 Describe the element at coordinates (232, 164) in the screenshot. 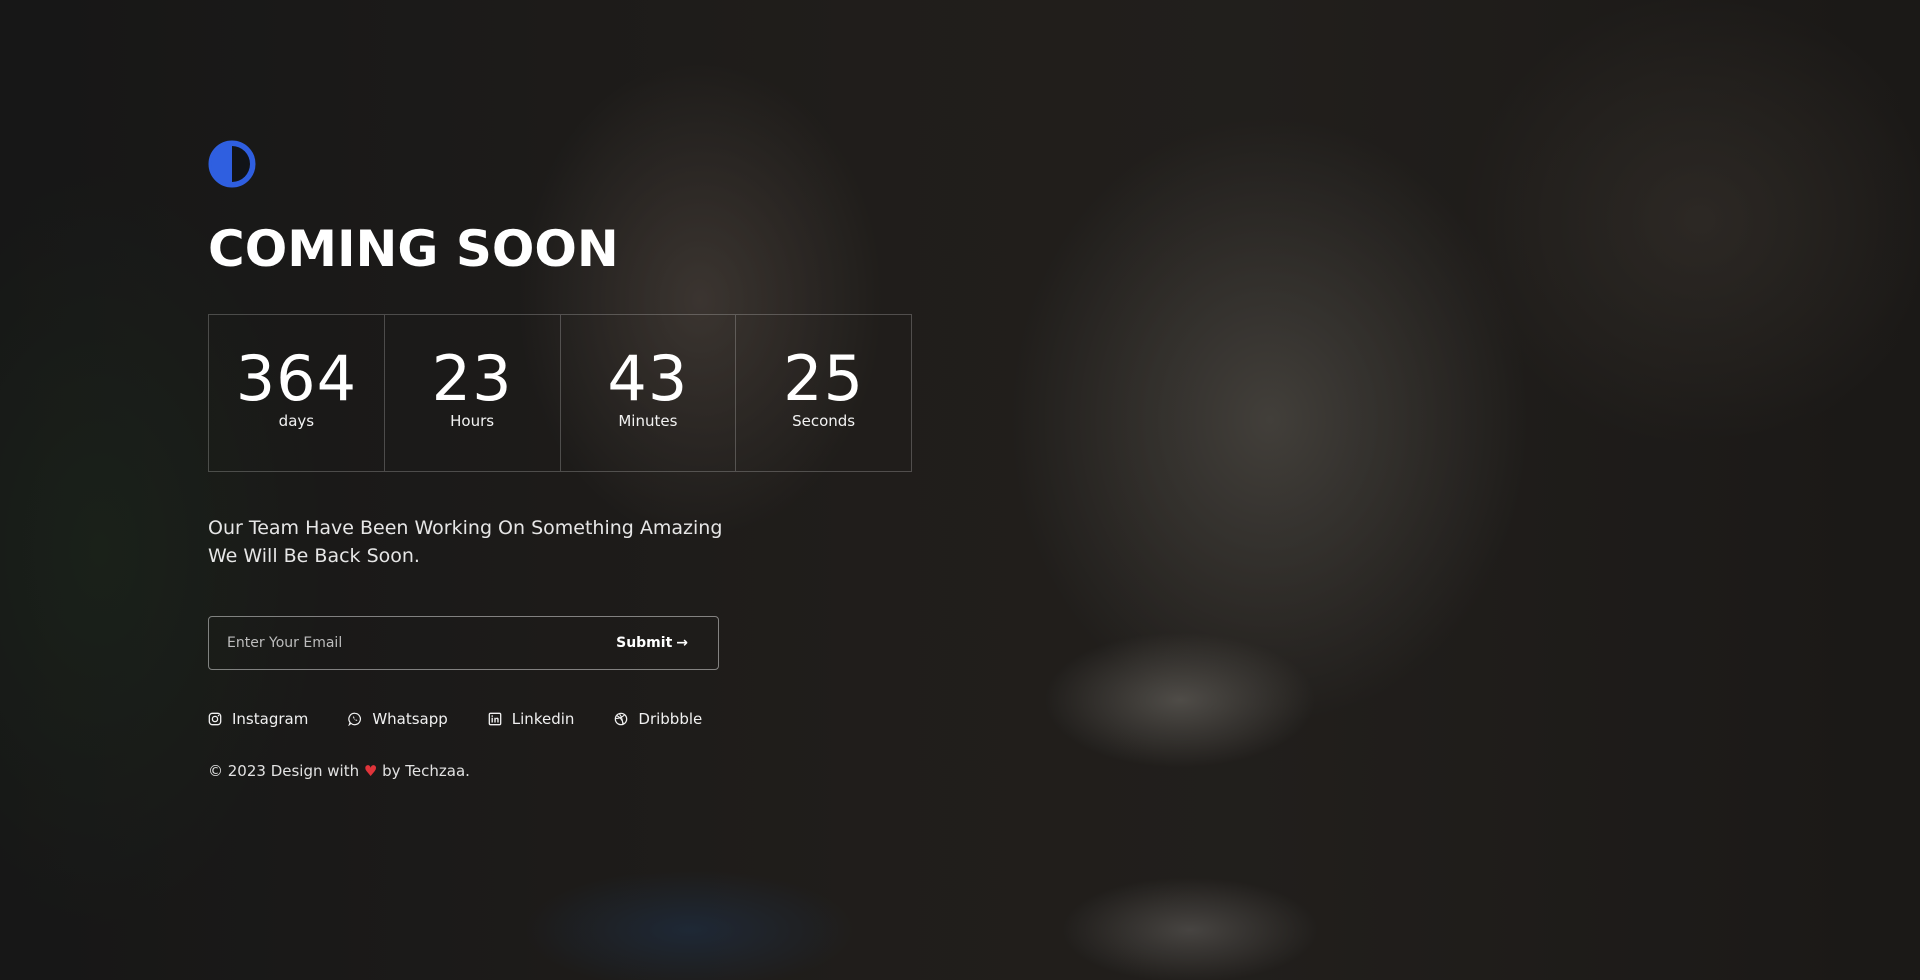

I see `logo-icon` at that location.